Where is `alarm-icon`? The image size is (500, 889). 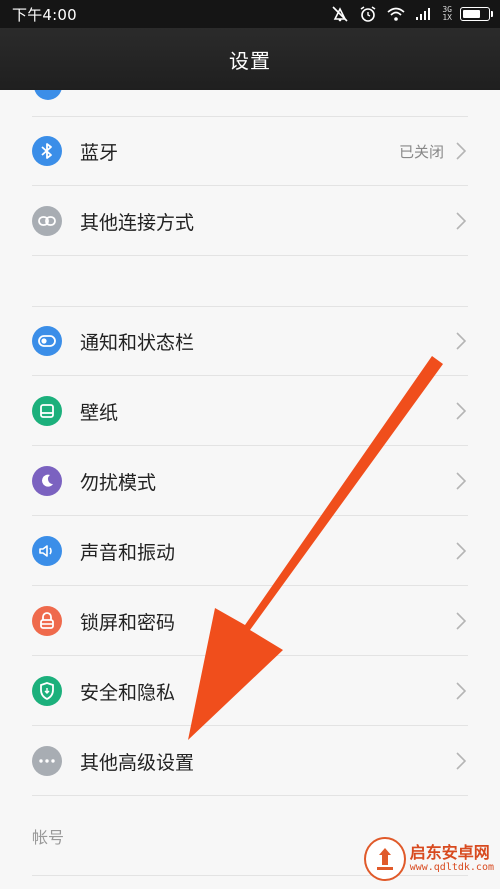 alarm-icon is located at coordinates (368, 14).